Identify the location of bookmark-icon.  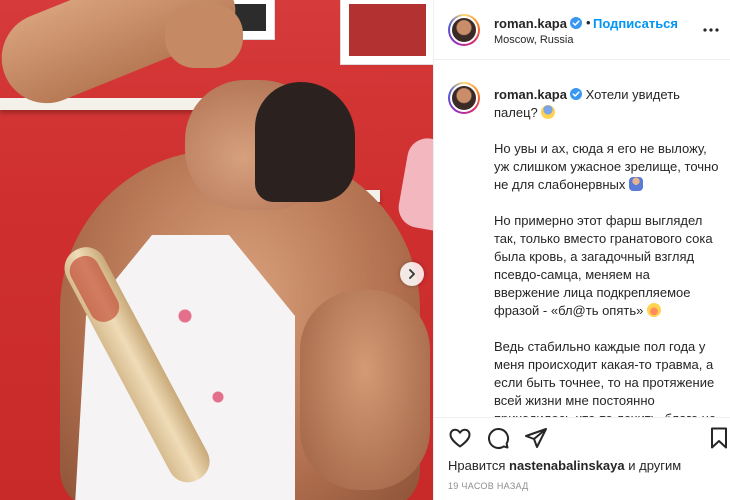
(718, 438).